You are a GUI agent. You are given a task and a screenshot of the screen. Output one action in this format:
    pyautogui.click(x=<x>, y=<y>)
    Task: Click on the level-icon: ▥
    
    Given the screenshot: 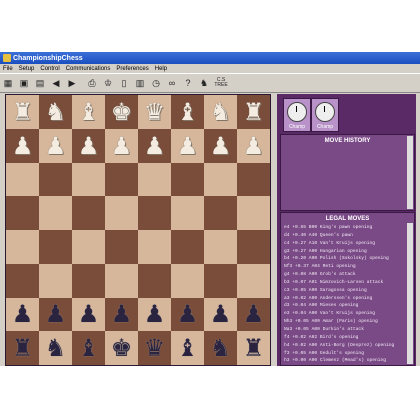 What is the action you would take?
    pyautogui.click(x=140, y=83)
    